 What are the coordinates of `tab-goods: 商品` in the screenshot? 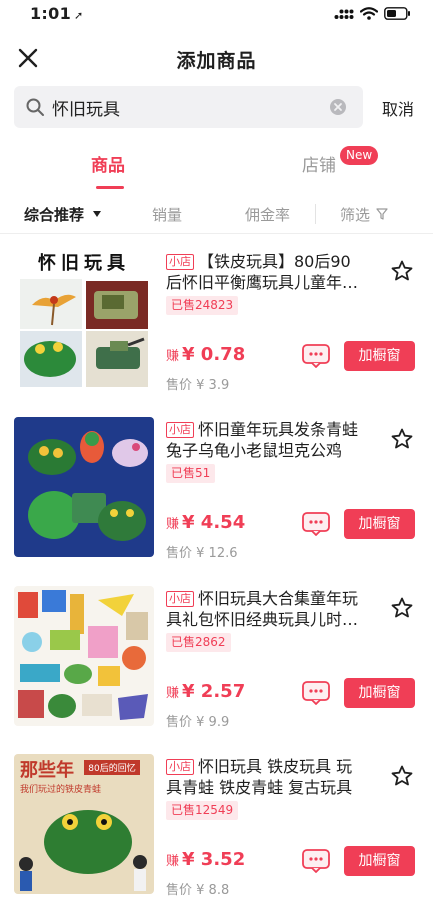 It's located at (108, 163).